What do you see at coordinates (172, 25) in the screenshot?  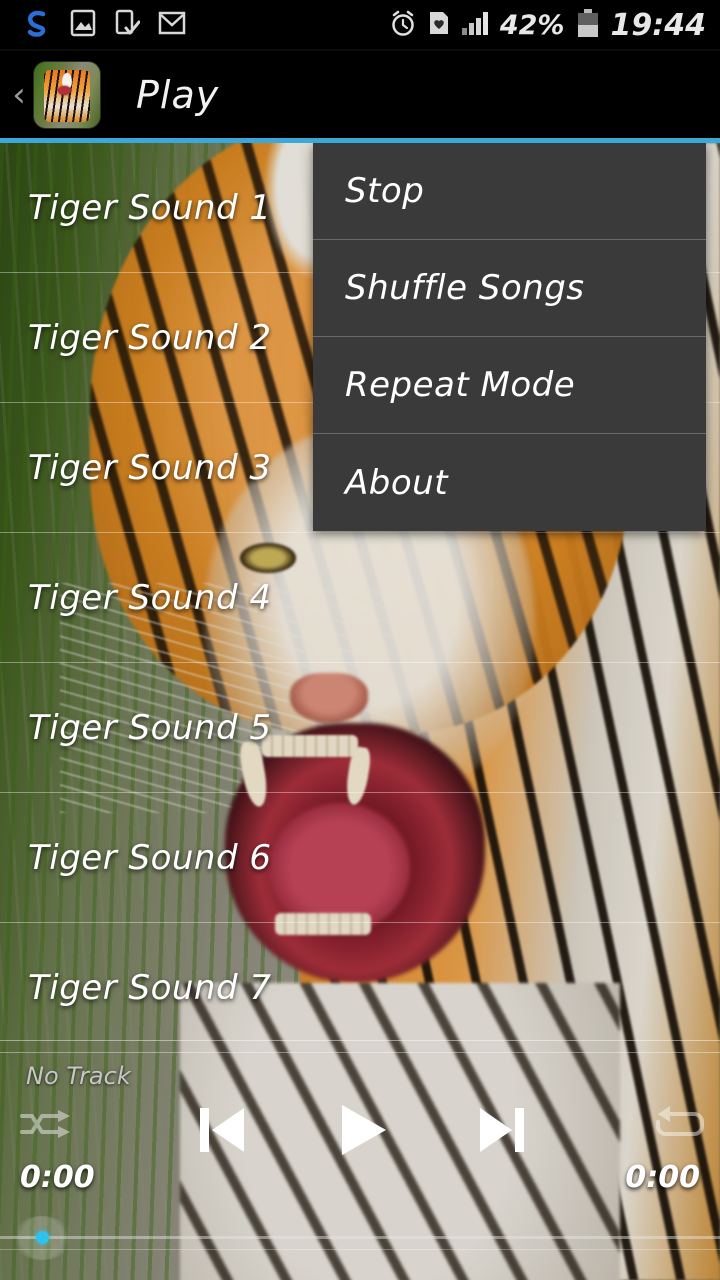 I see `gmail-icon` at bounding box center [172, 25].